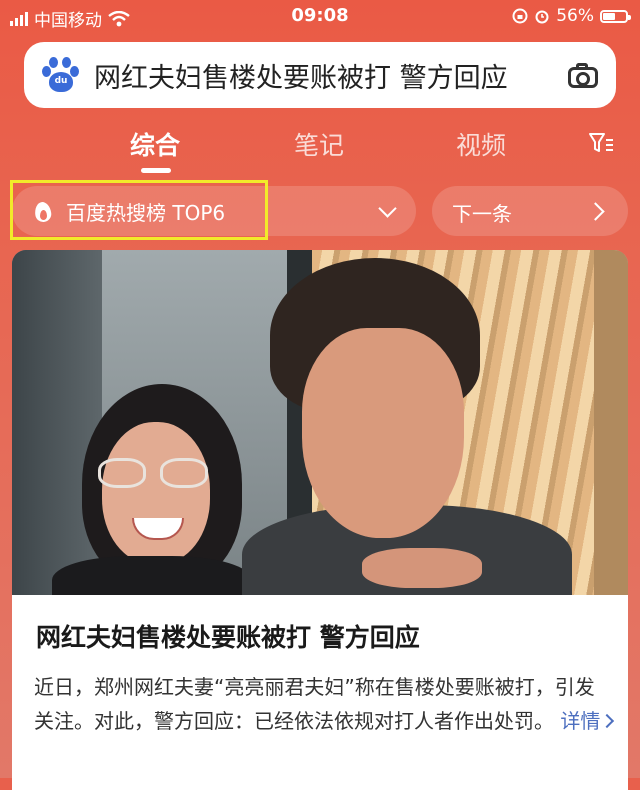  I want to click on logo-text: du, so click(61, 81).